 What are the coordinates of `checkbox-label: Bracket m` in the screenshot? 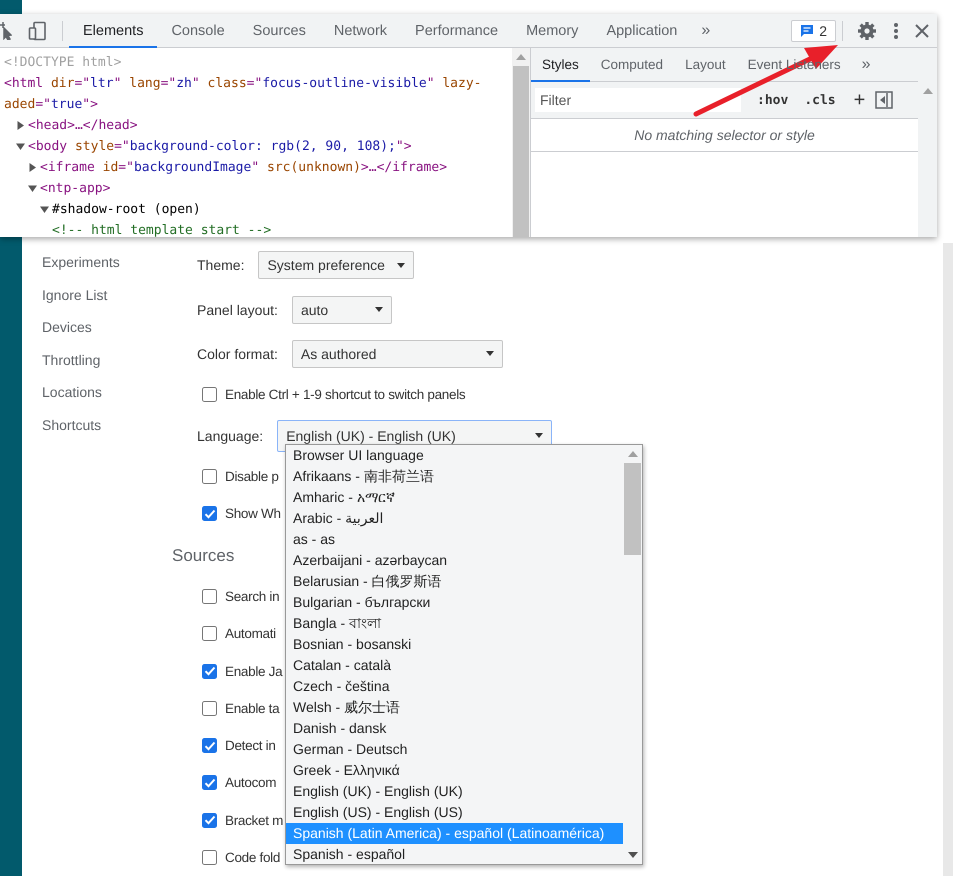 It's located at (254, 820).